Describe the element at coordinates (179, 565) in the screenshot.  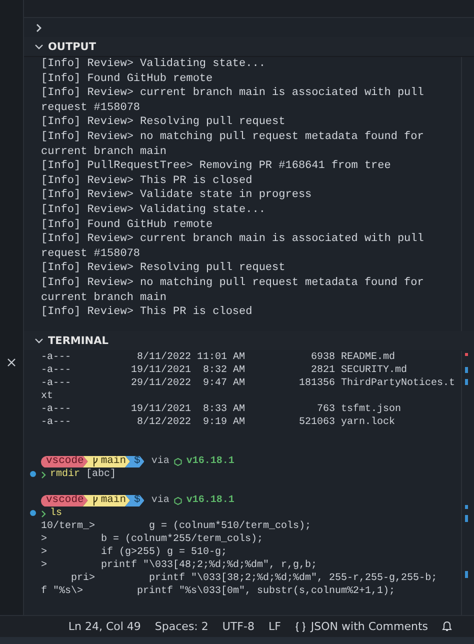
I see `terminal-text: > printf "\033[48;2;%d;%d;%dm", r,g,b;` at that location.